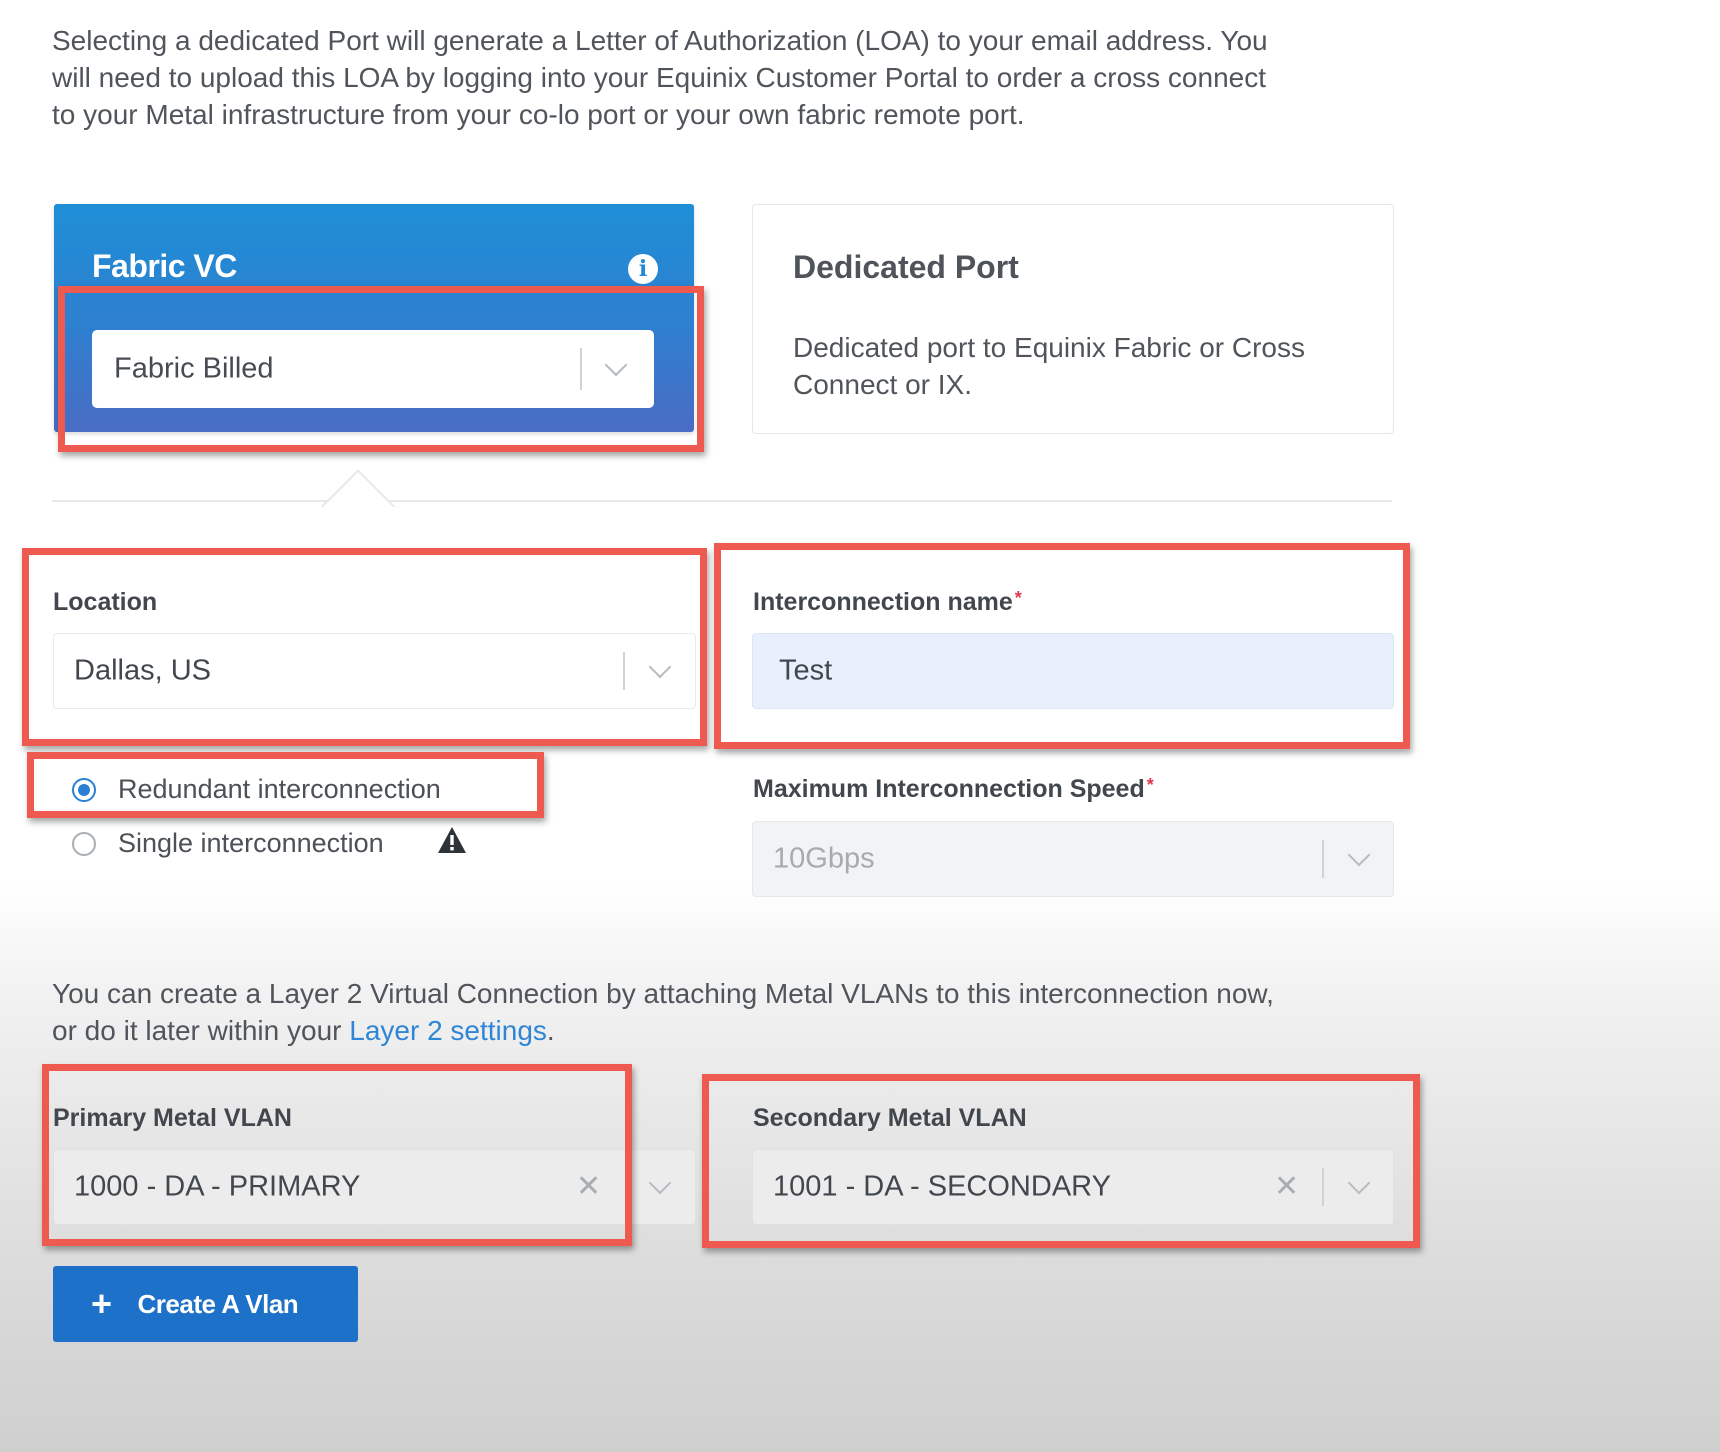 This screenshot has width=1720, height=1452. What do you see at coordinates (374, 1187) in the screenshot?
I see `primary-vlan-select: 1000 - DA - PRIMARY ✕` at bounding box center [374, 1187].